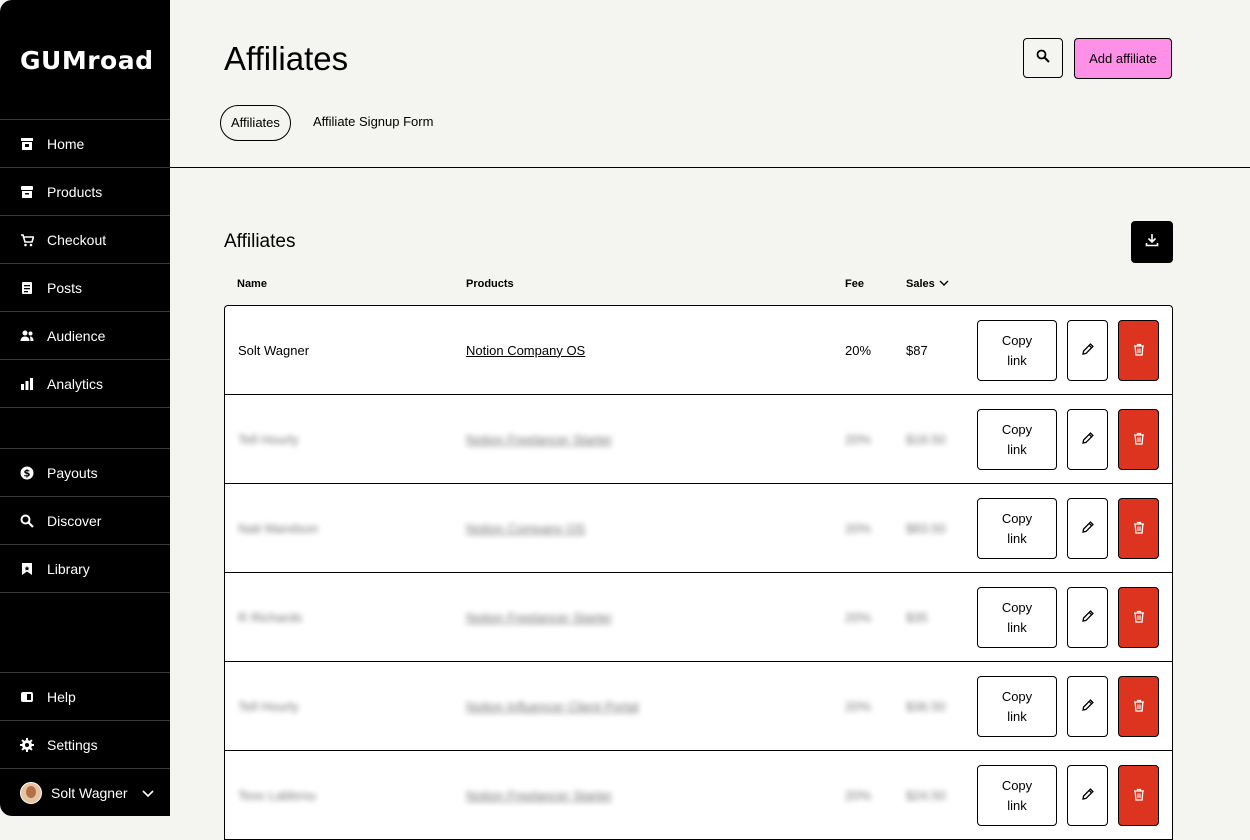 Image resolution: width=1250 pixels, height=840 pixels. I want to click on sidebar-item-home: Home, so click(85, 143).